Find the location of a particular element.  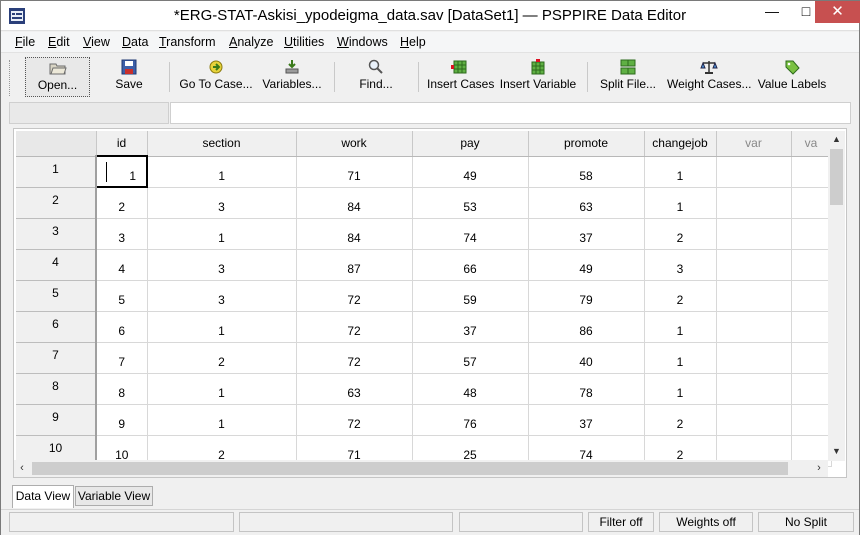

grid-corner is located at coordinates (56, 144).